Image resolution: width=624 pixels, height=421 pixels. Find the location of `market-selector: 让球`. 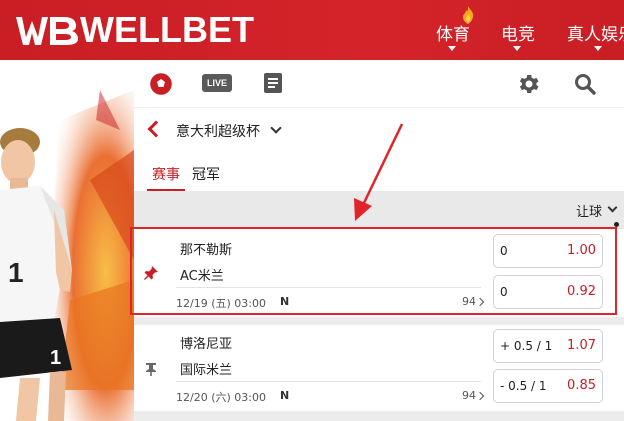

market-selector: 让球 is located at coordinates (589, 210).